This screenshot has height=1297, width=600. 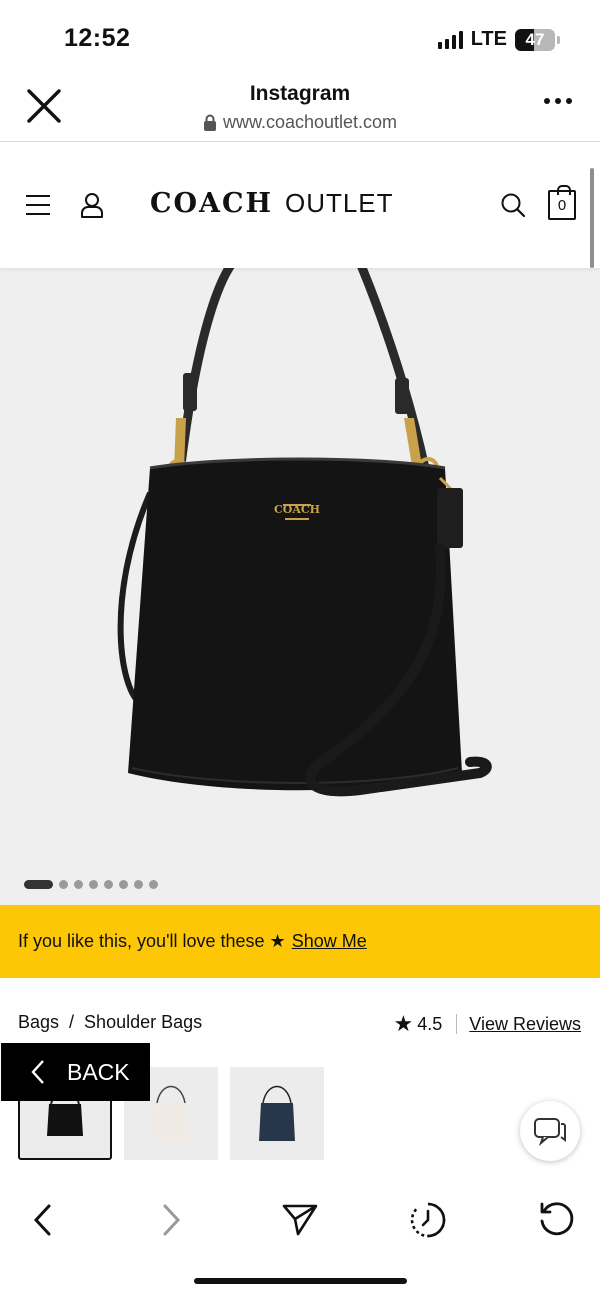 What do you see at coordinates (488, 39) in the screenshot?
I see `network-label: LTE` at bounding box center [488, 39].